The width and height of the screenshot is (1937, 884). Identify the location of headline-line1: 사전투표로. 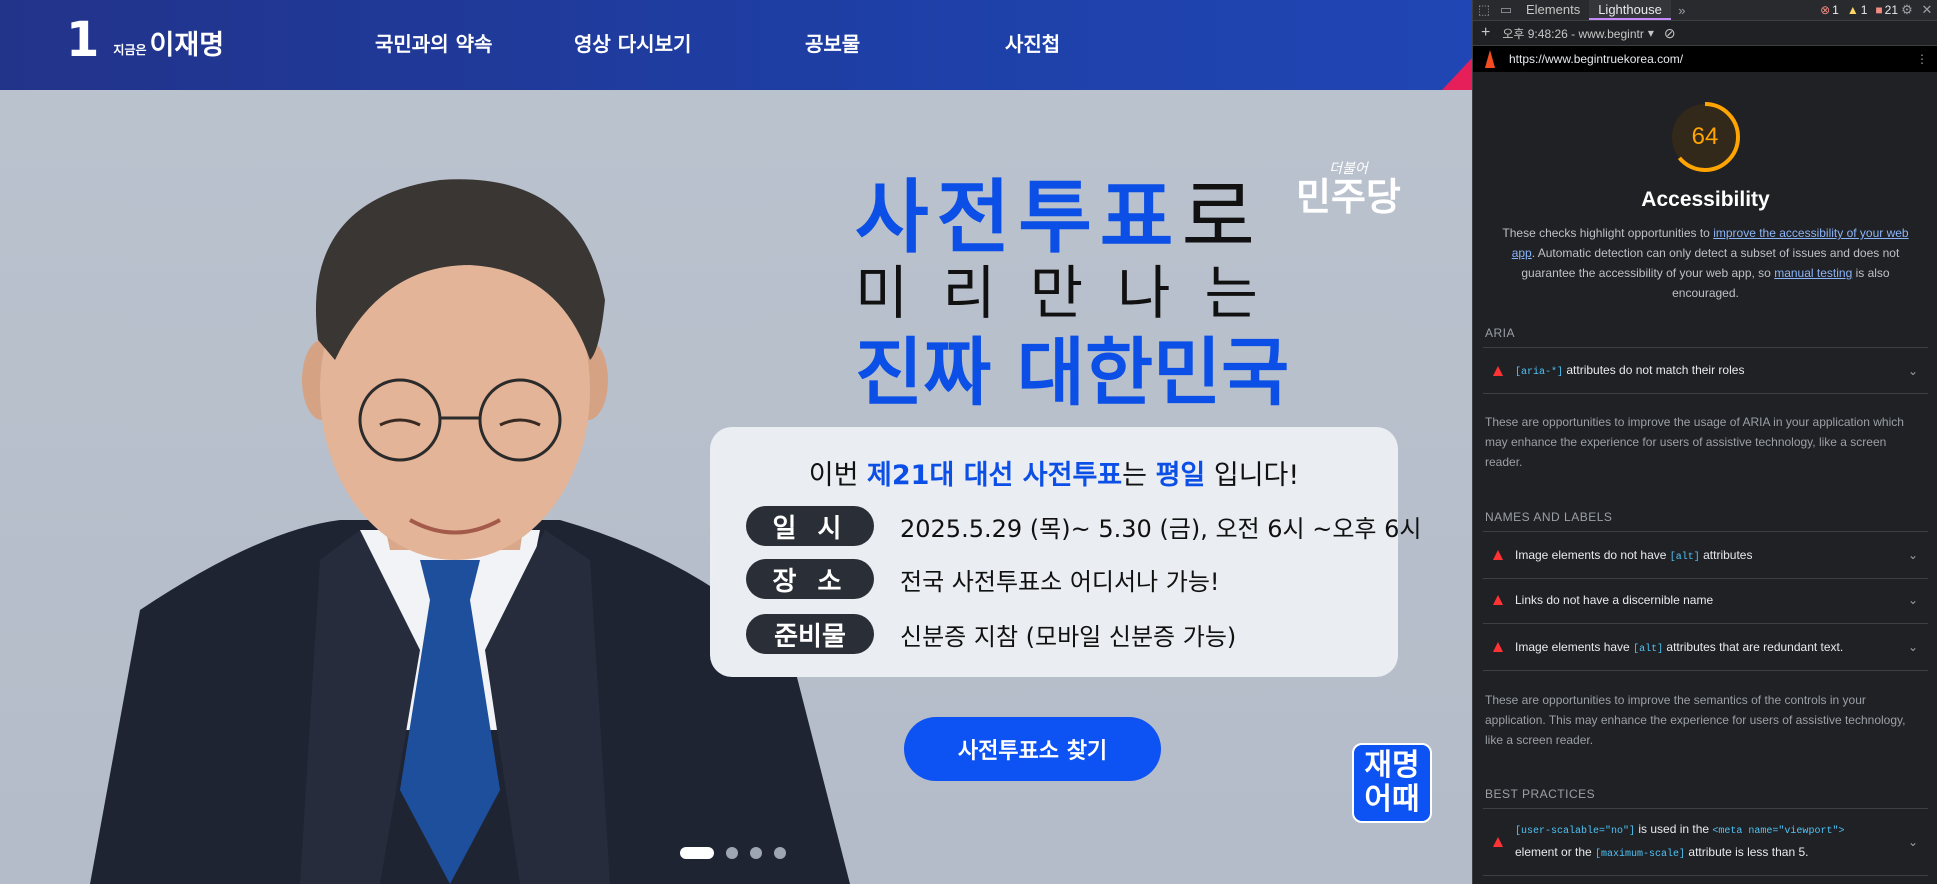
(1059, 218).